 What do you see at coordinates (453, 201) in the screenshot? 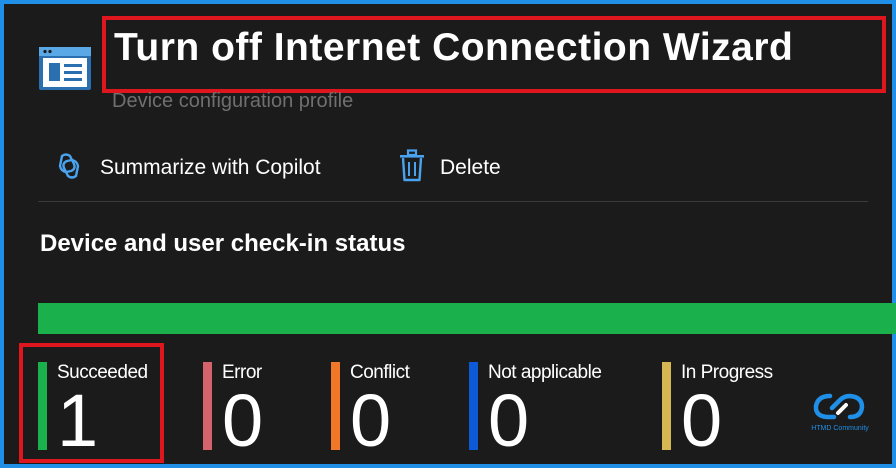
I see `toolbar-divider` at bounding box center [453, 201].